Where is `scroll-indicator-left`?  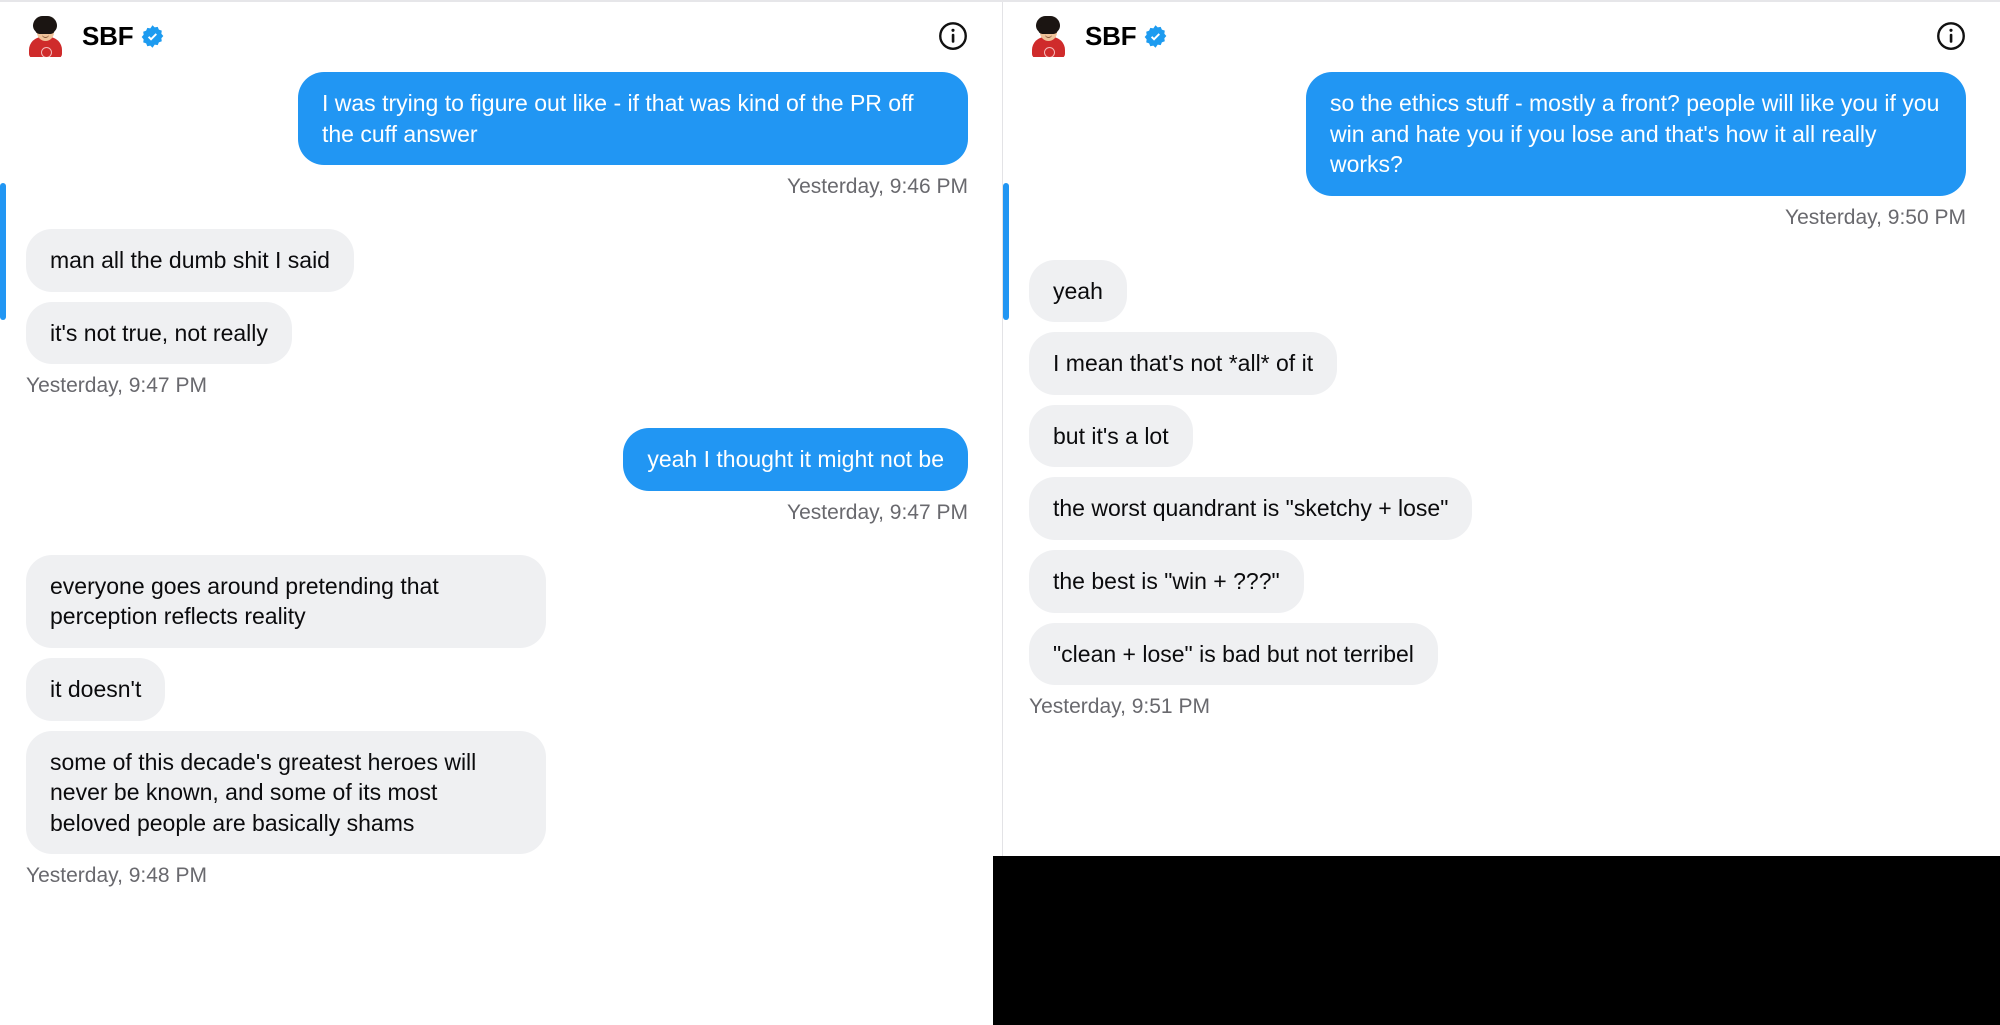
scroll-indicator-left is located at coordinates (3, 251).